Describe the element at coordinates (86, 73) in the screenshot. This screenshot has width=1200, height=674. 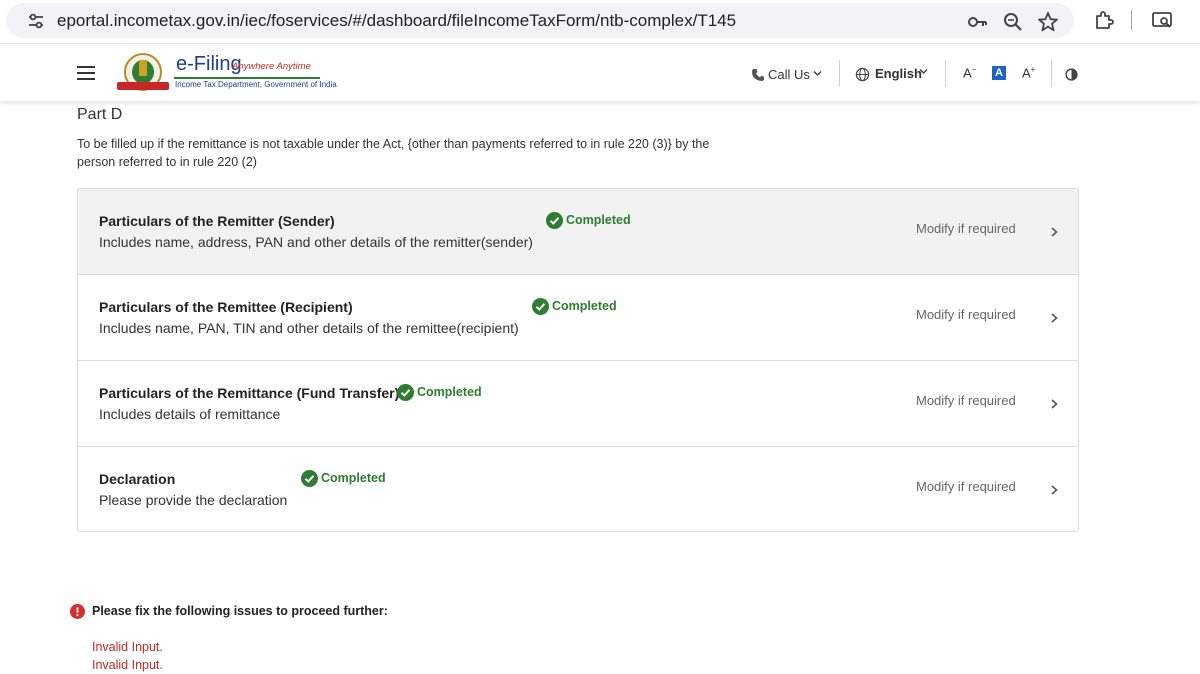
I see `menu-icon` at that location.